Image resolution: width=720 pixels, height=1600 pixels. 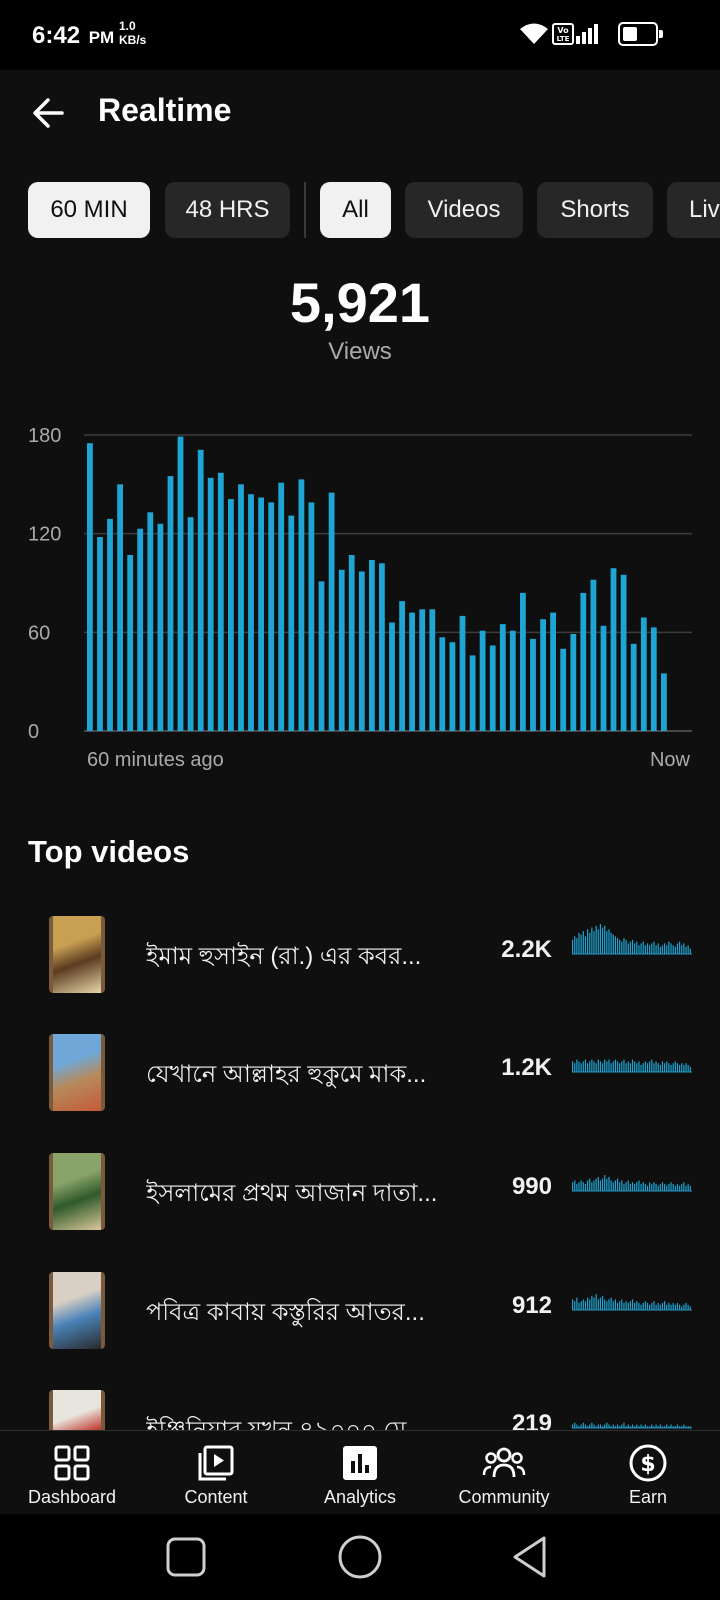 I want to click on home-icon, so click(x=360, y=1557).